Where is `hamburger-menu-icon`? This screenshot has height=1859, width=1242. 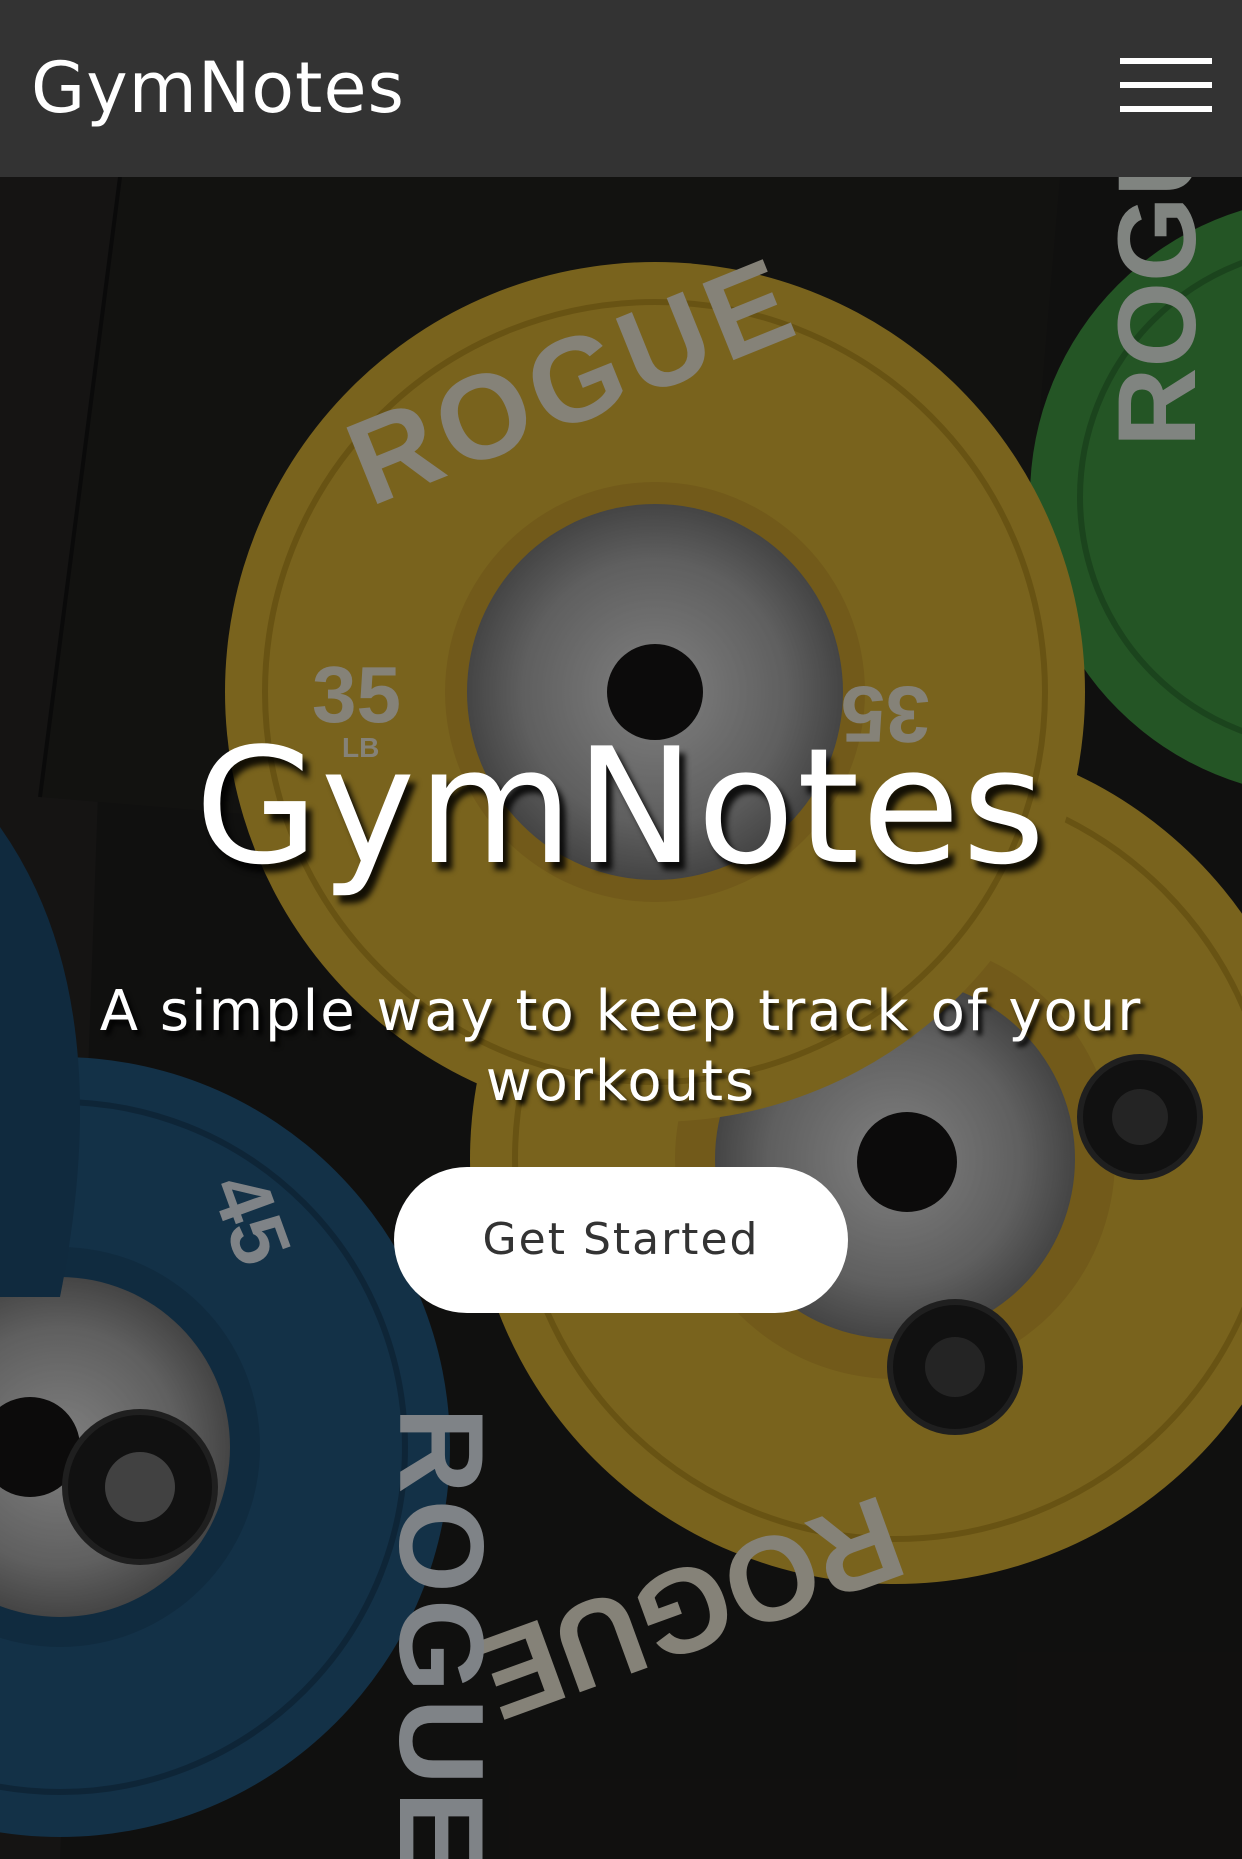 hamburger-menu-icon is located at coordinates (1166, 86).